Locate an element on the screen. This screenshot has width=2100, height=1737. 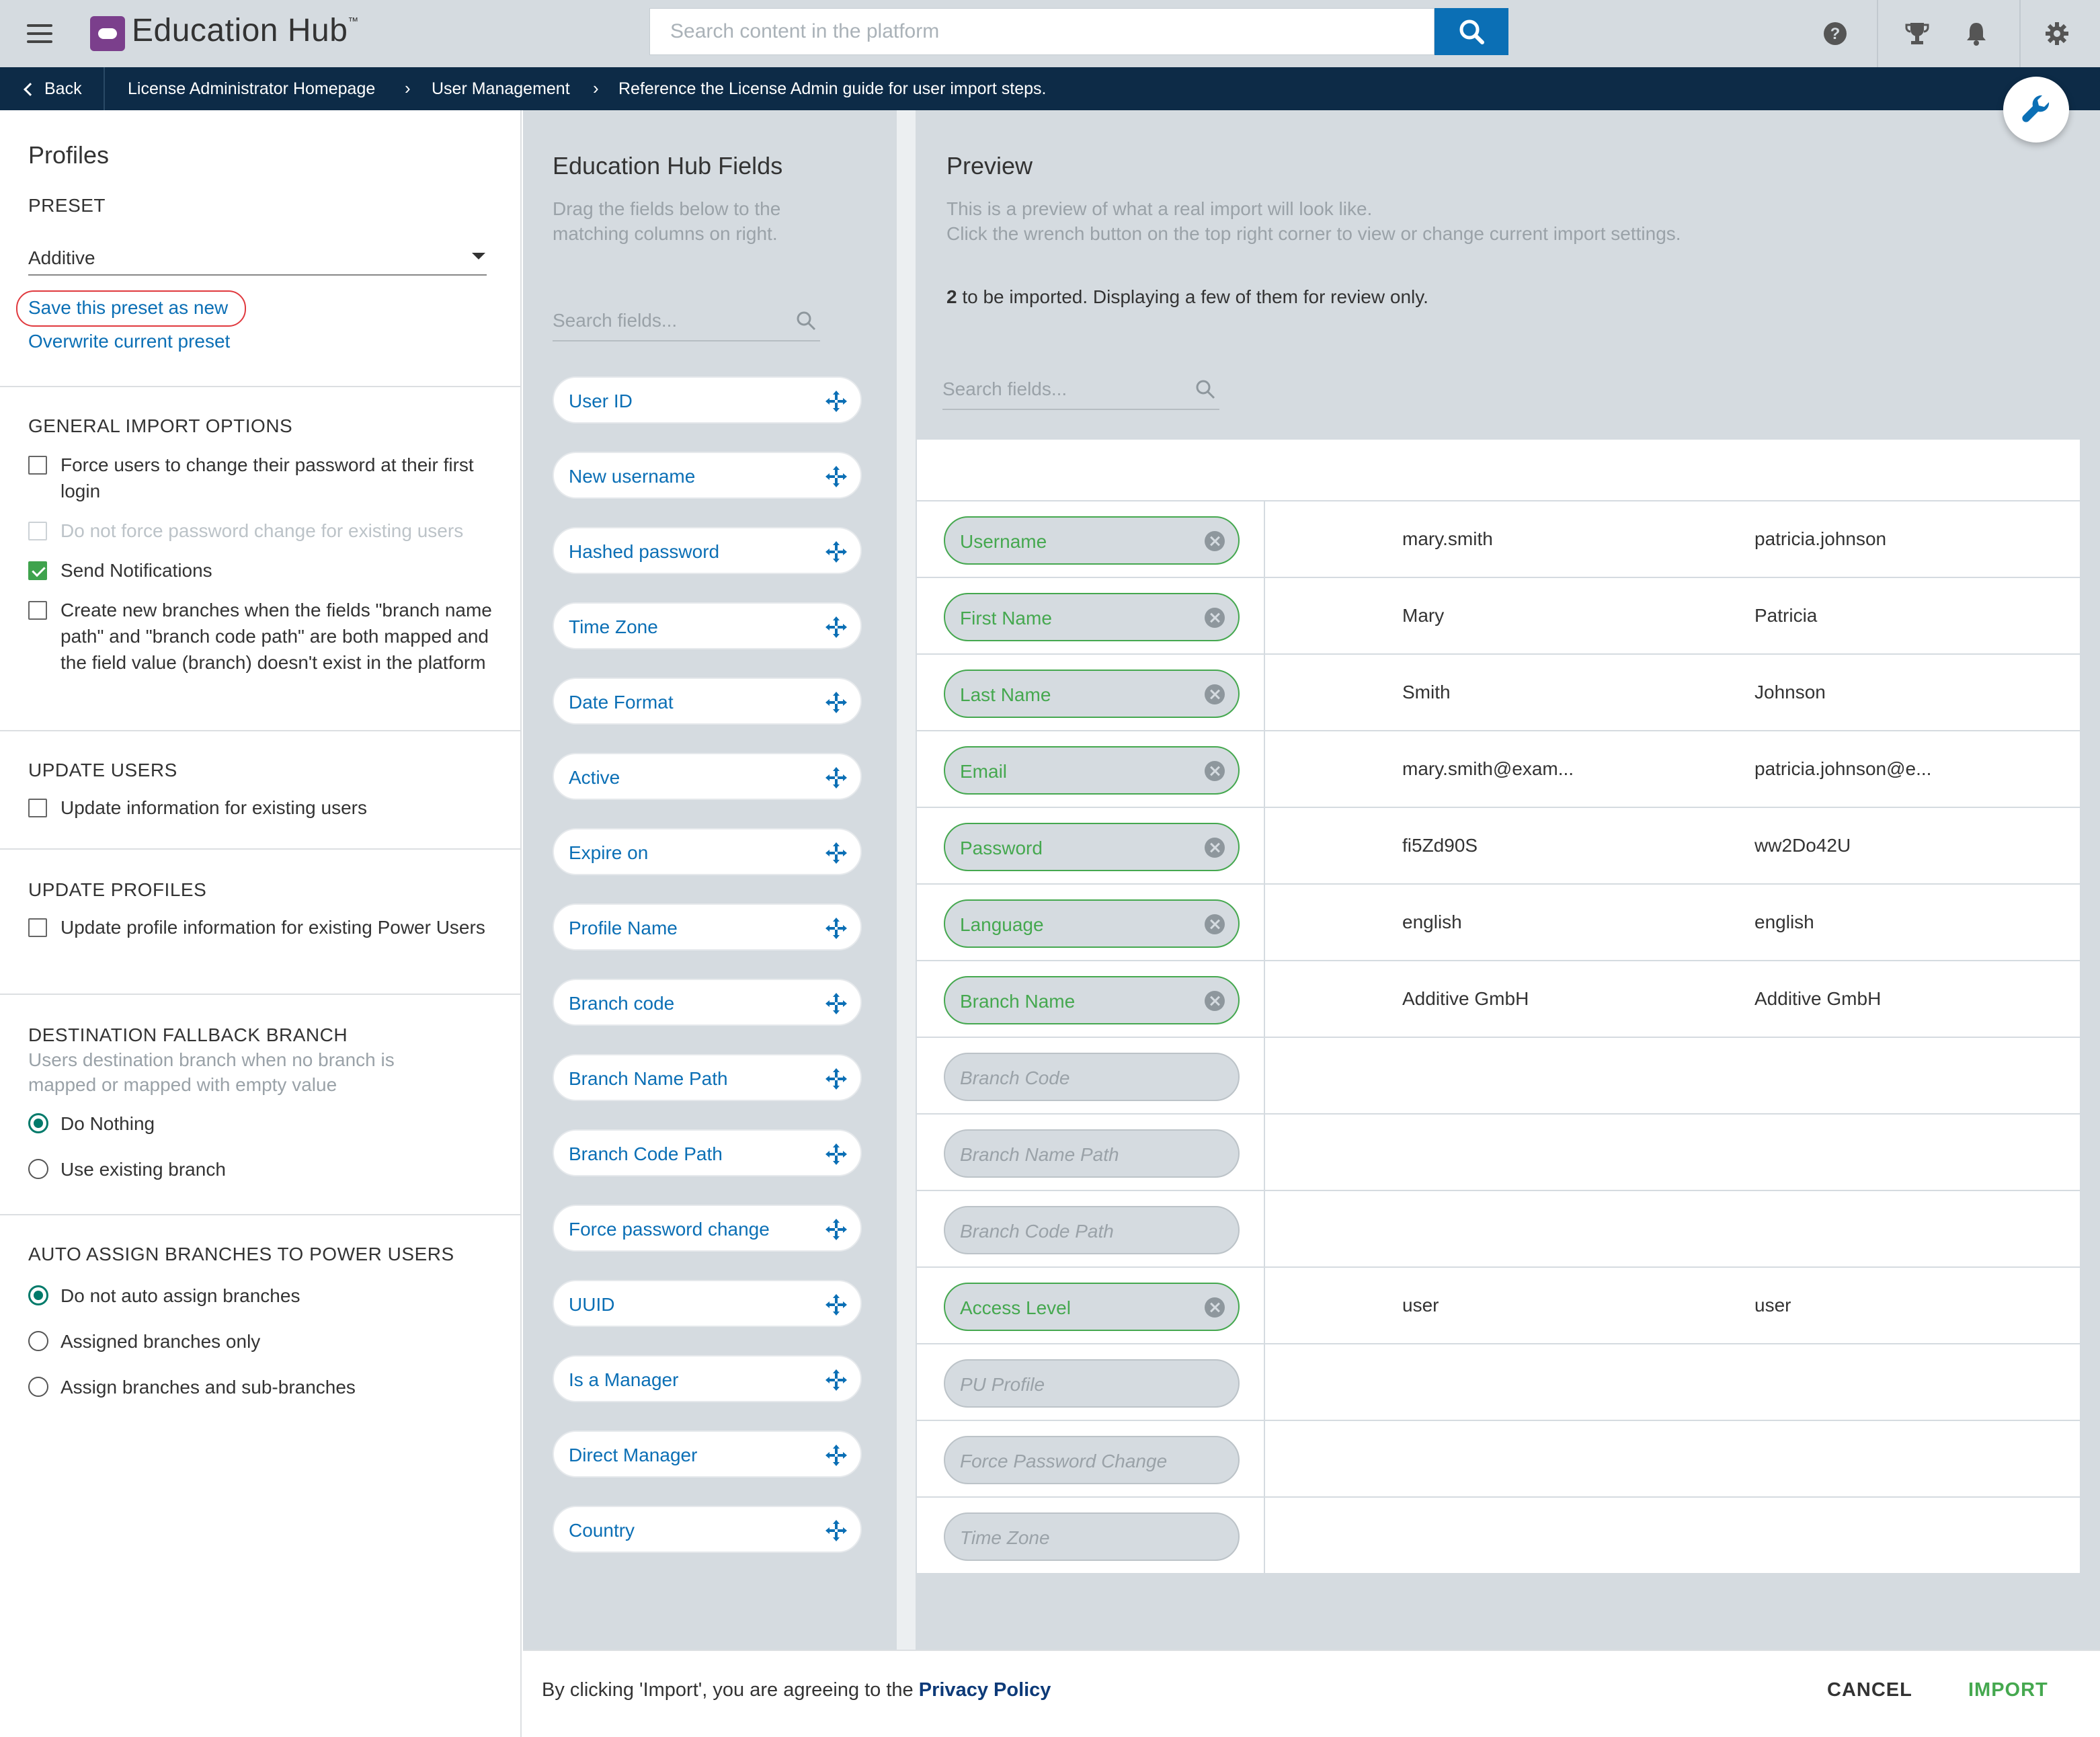
mapped-field-pill: Username is located at coordinates (1092, 540).